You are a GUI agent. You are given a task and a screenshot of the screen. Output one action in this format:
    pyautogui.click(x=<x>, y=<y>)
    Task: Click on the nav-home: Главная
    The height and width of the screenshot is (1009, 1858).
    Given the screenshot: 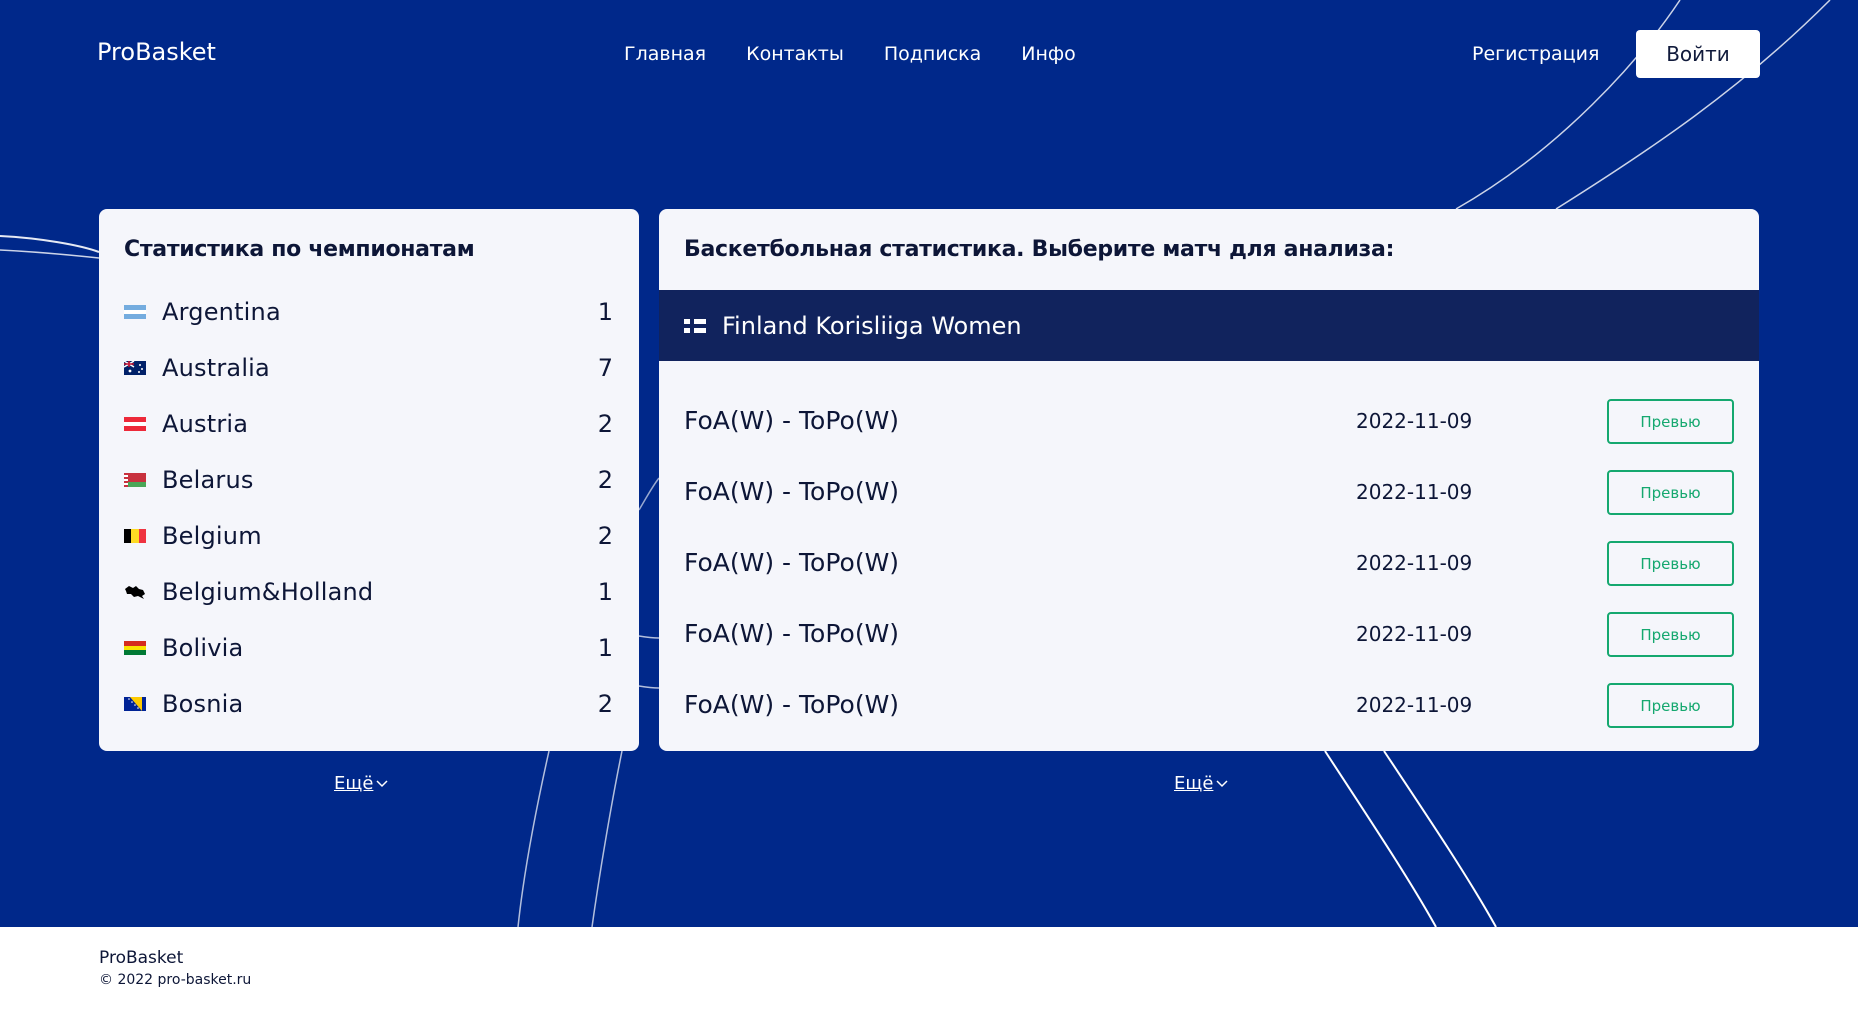 What is the action you would take?
    pyautogui.click(x=665, y=54)
    